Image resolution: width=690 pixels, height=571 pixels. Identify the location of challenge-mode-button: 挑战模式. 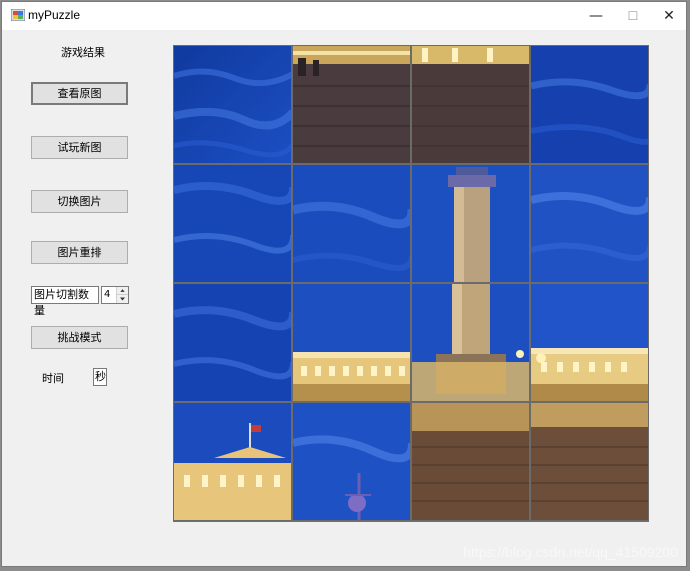
(79, 337).